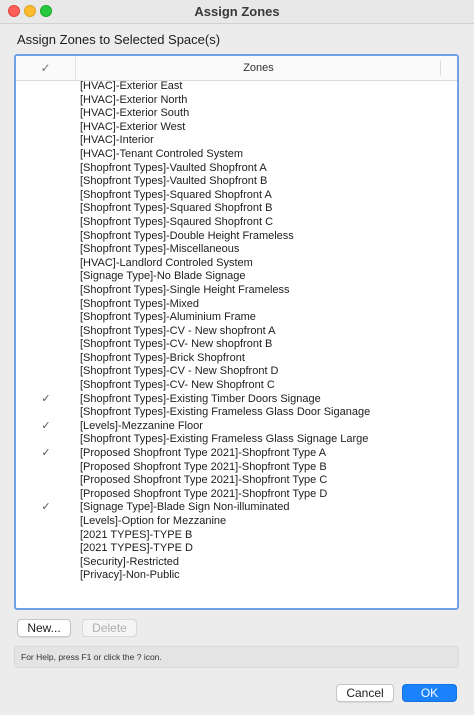 The width and height of the screenshot is (474, 715). I want to click on table-row: [Shopfront Types]-Brick Shopfront, so click(236, 359).